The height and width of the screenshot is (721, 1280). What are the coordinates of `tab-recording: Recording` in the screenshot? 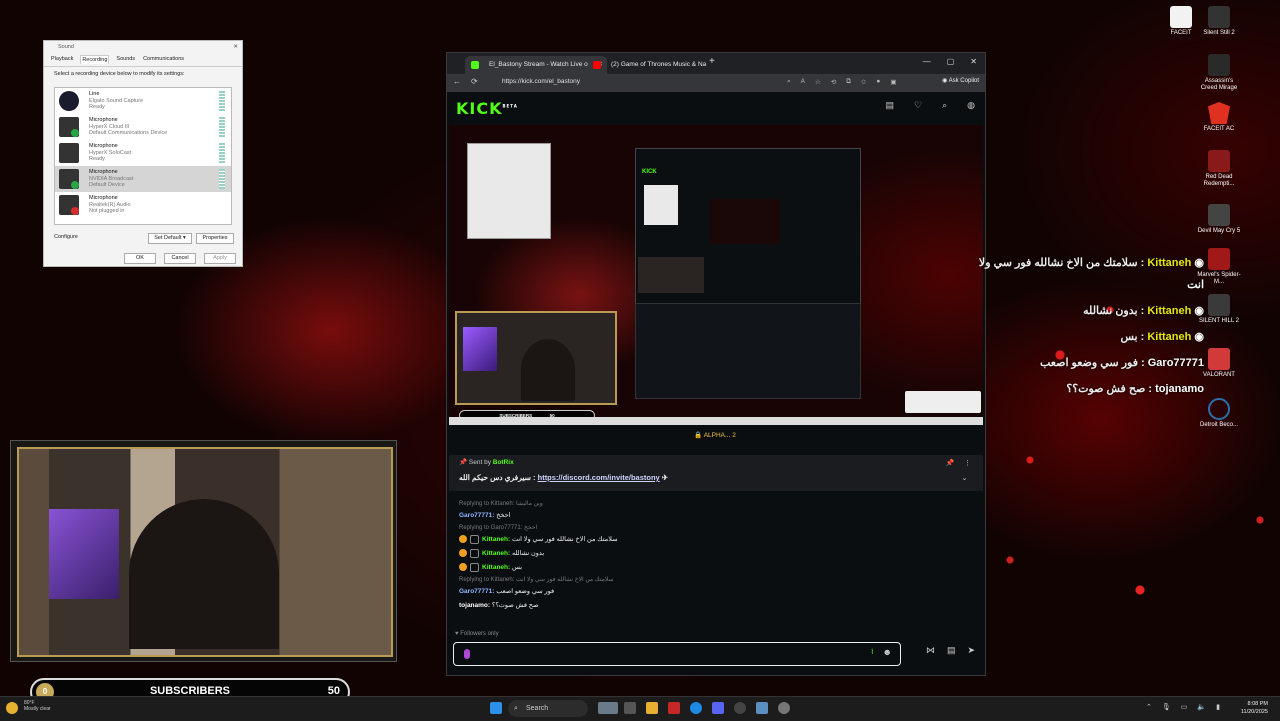 It's located at (95, 59).